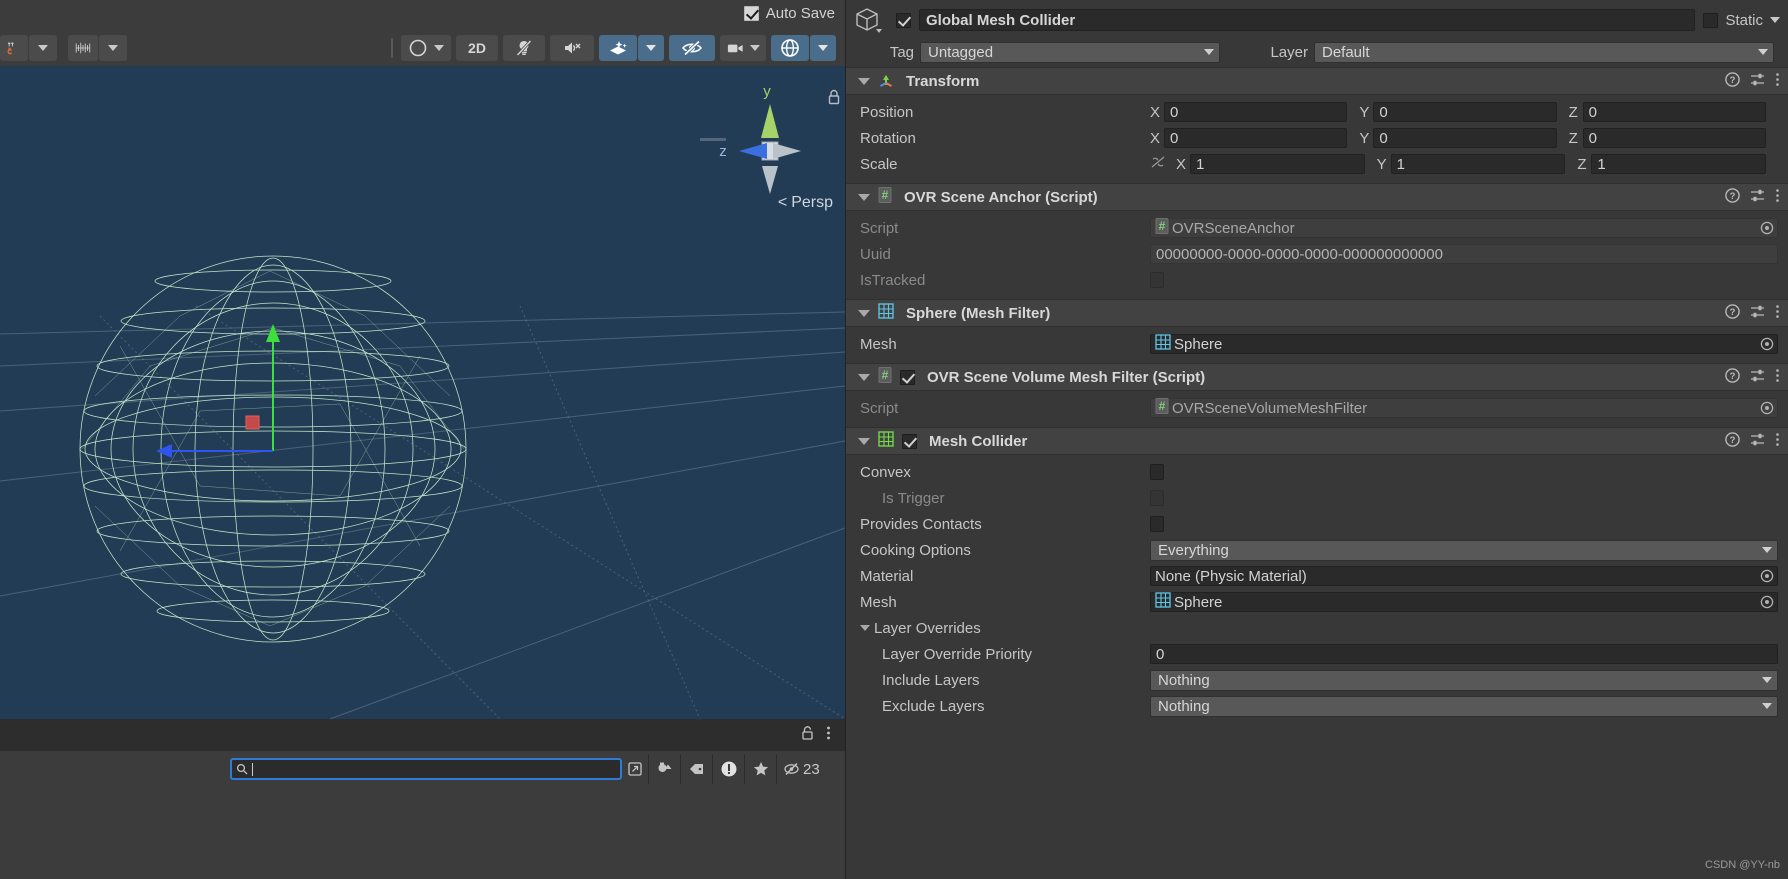 This screenshot has height=879, width=1788. Describe the element at coordinates (1464, 254) in the screenshot. I see `text-field-uuid: 00000000-0000-0000-0000-000000000000` at that location.